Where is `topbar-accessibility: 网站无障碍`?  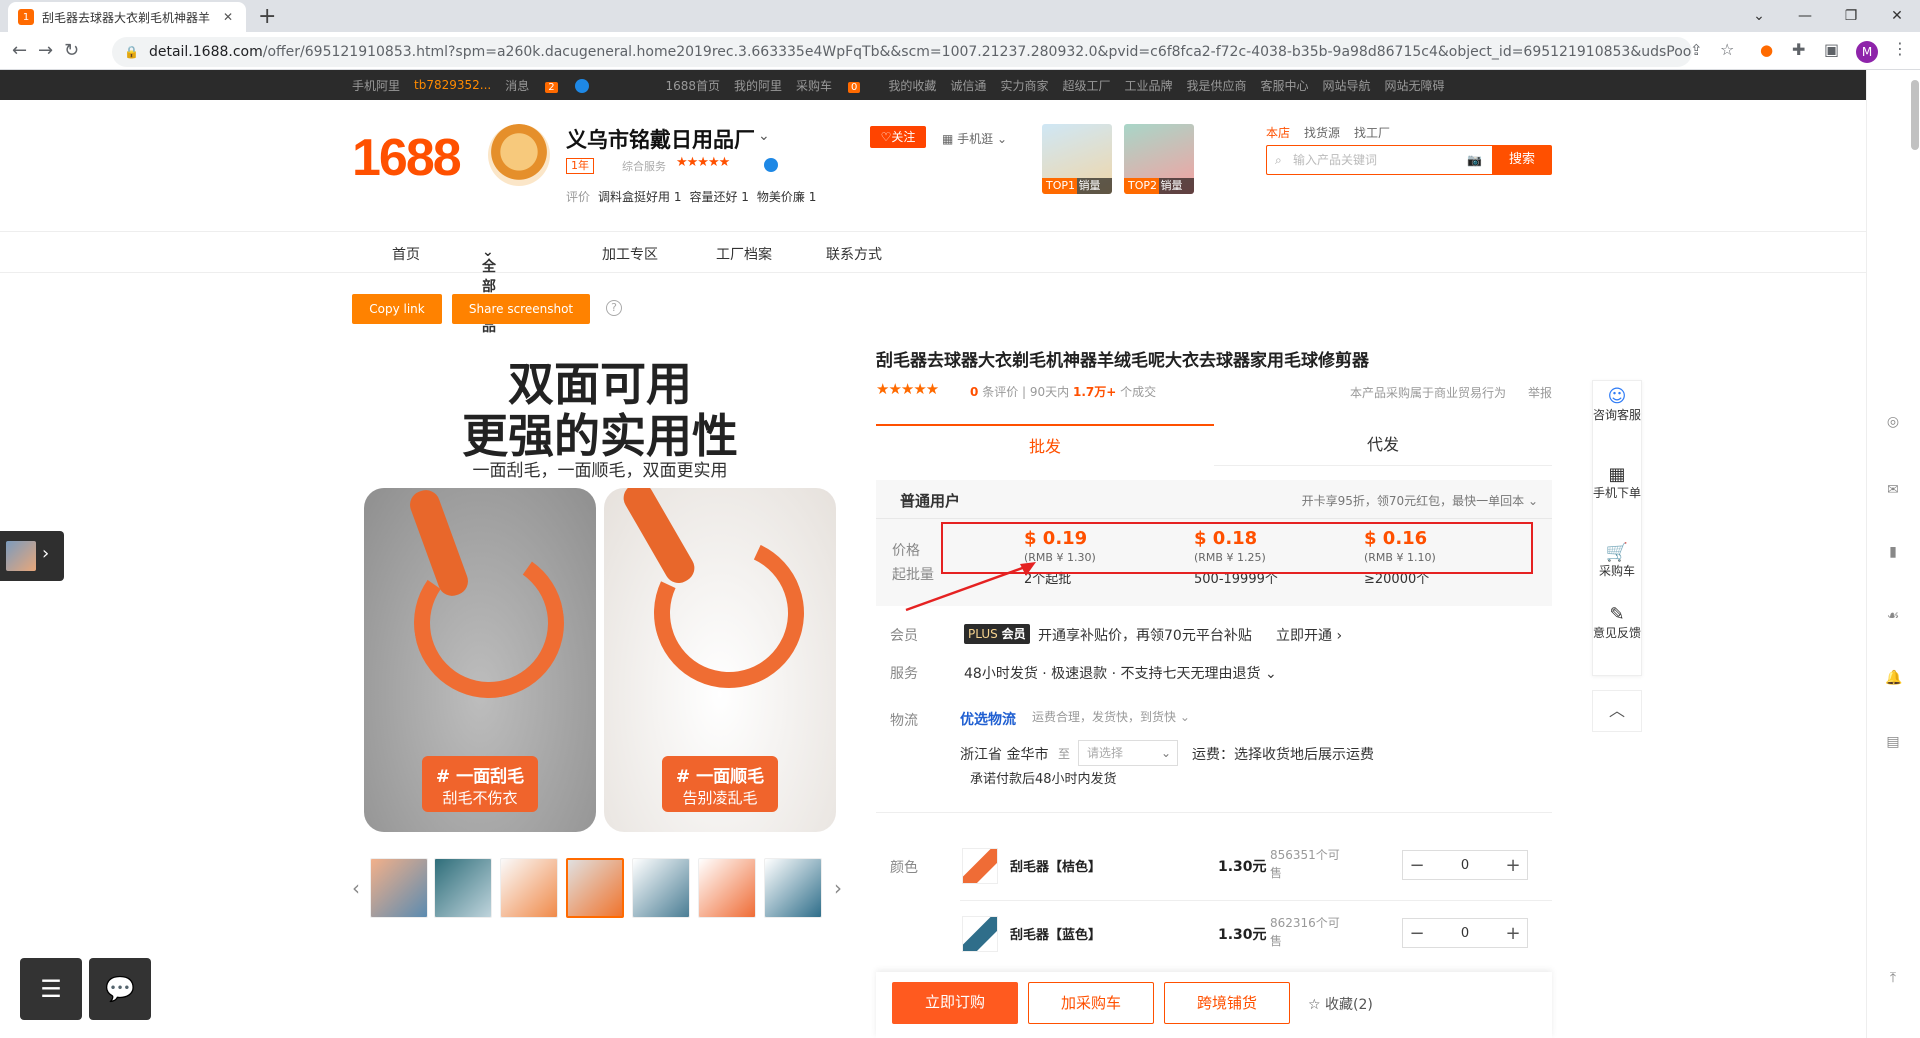
topbar-accessibility: 网站无障碍 is located at coordinates (1415, 85).